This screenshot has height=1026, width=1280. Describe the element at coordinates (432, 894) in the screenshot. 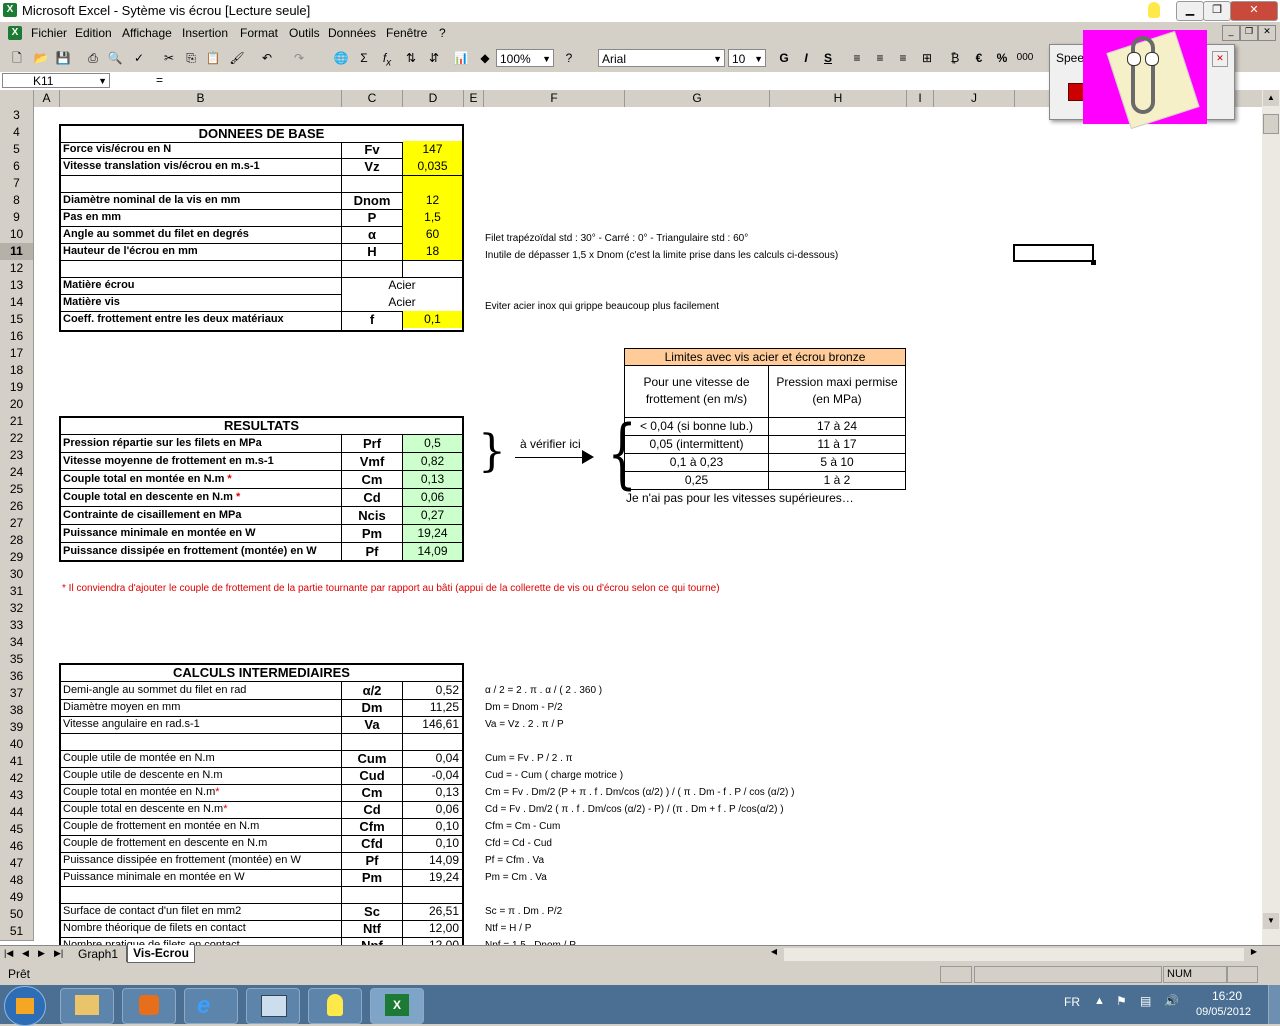

I see `calc-value-cell` at that location.